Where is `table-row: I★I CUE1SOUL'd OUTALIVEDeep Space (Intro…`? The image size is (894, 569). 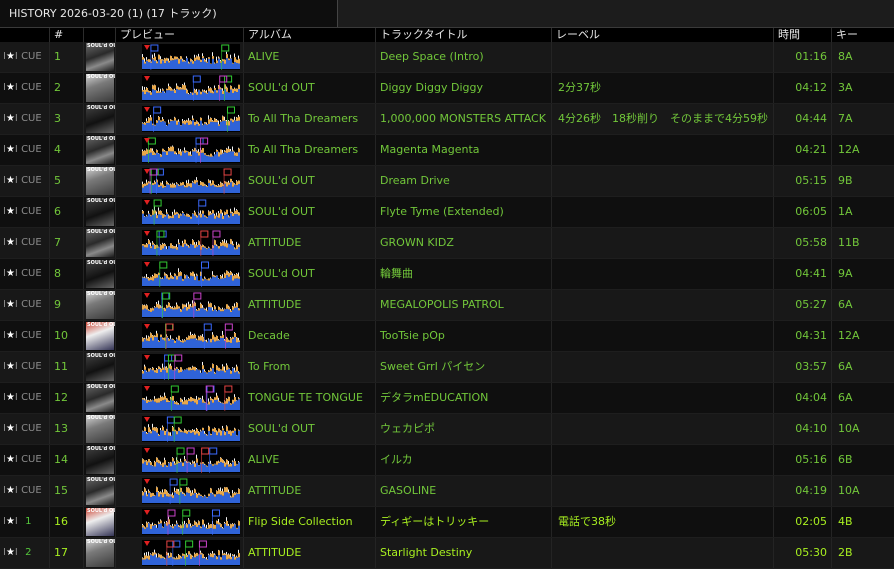 table-row: I★I CUE1SOUL'd OUTALIVEDeep Space (Intro… is located at coordinates (447, 57).